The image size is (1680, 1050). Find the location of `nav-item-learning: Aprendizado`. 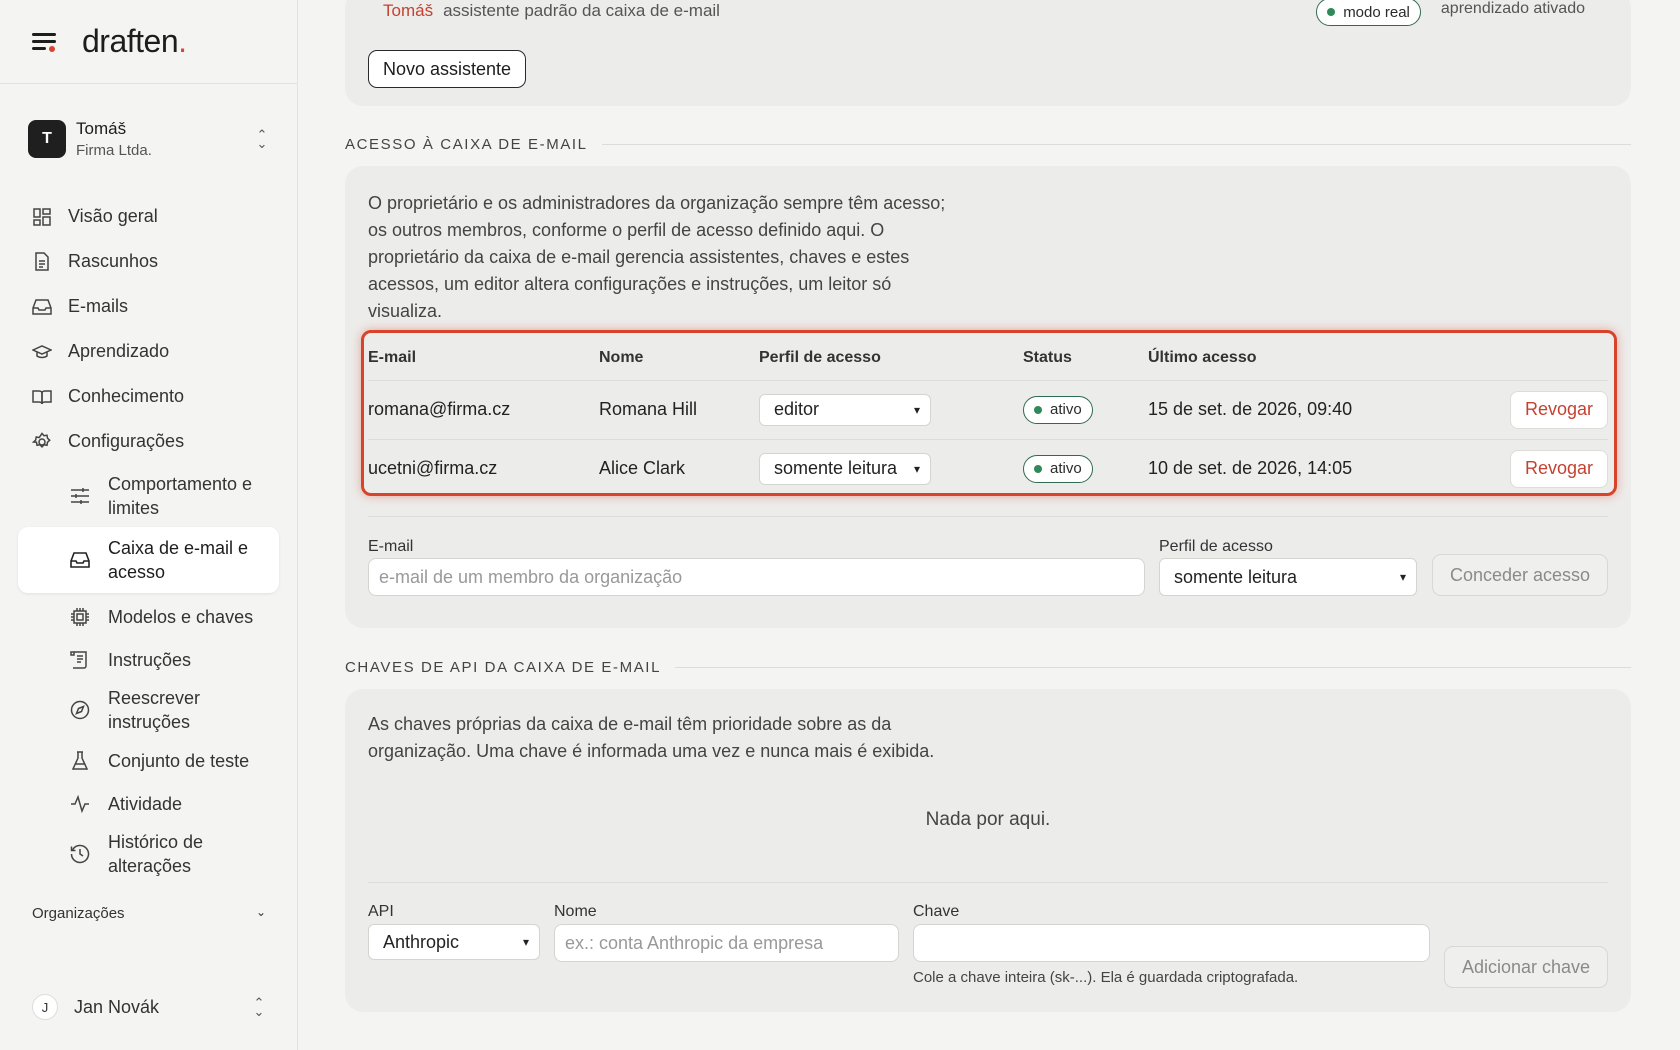

nav-item-learning: Aprendizado is located at coordinates (148, 351).